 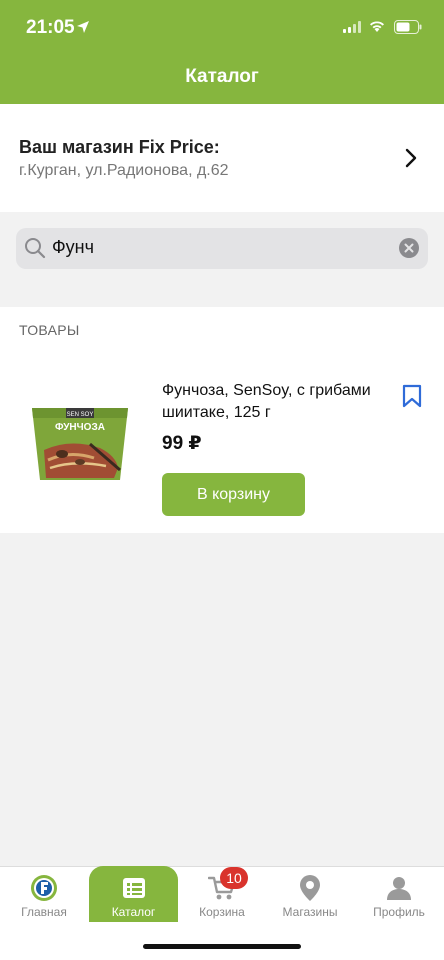 I want to click on map-pin-icon, so click(x=310, y=888).